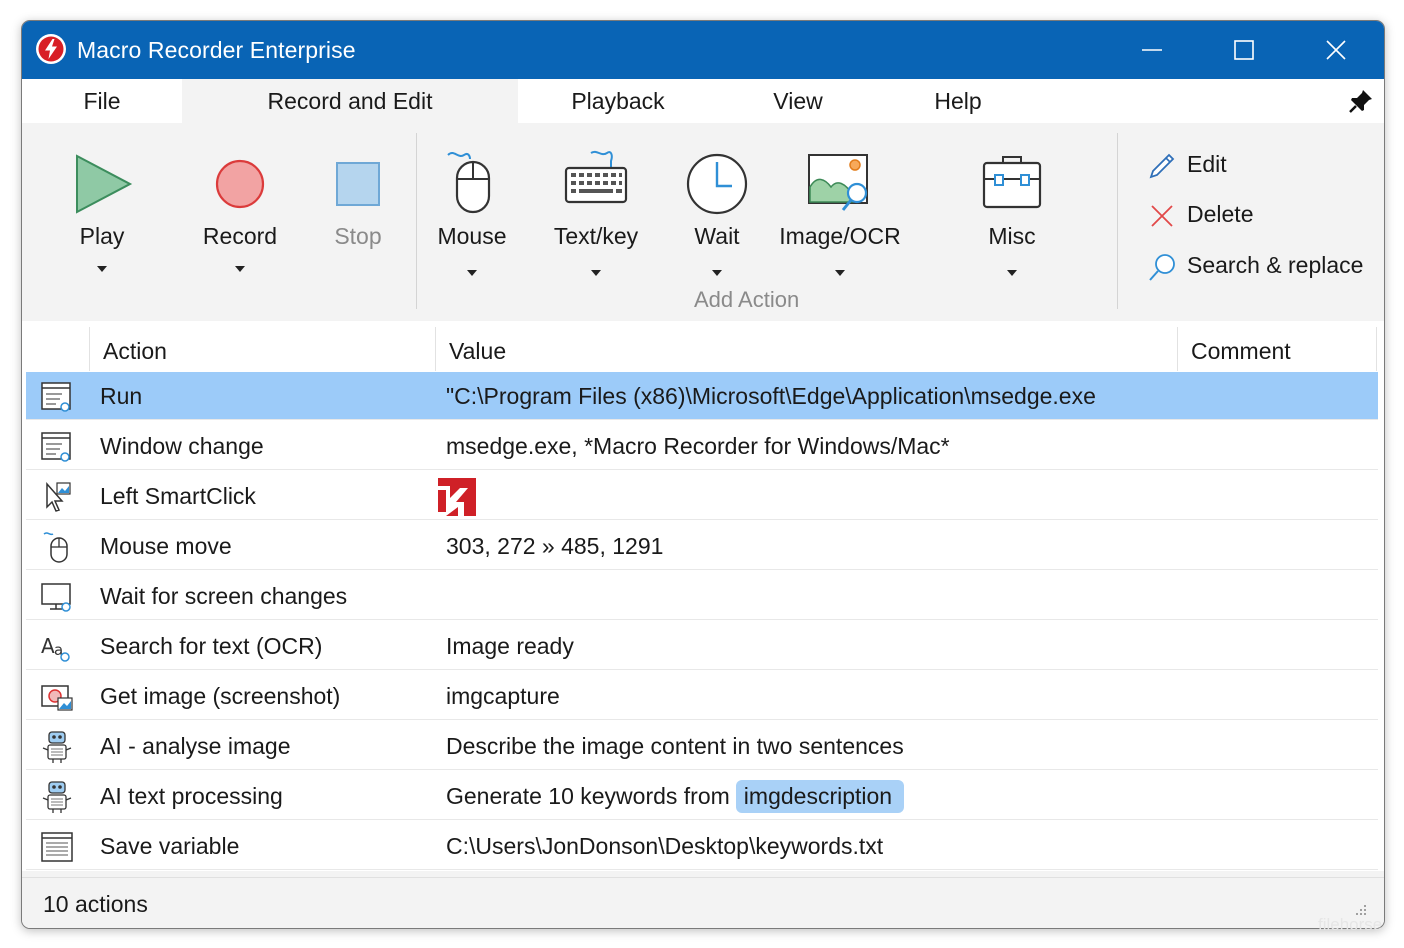  I want to click on app-logo-icon, so click(51, 49).